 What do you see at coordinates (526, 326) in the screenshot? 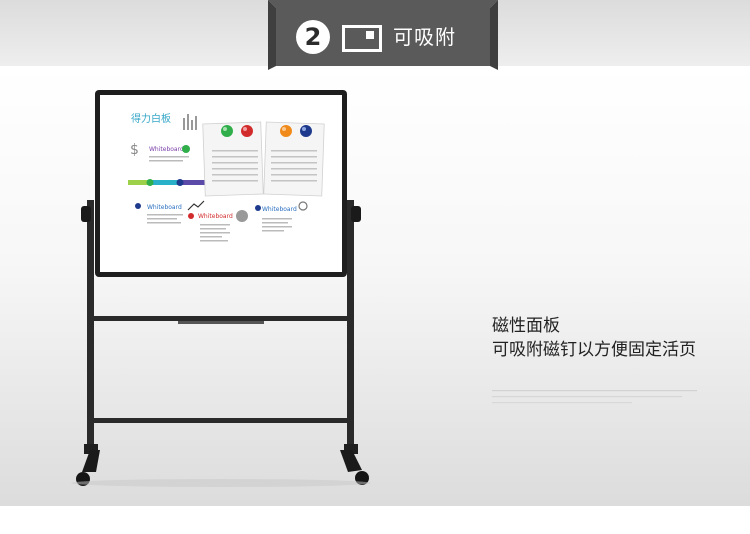
I see `feature-heading: 磁性面板` at bounding box center [526, 326].